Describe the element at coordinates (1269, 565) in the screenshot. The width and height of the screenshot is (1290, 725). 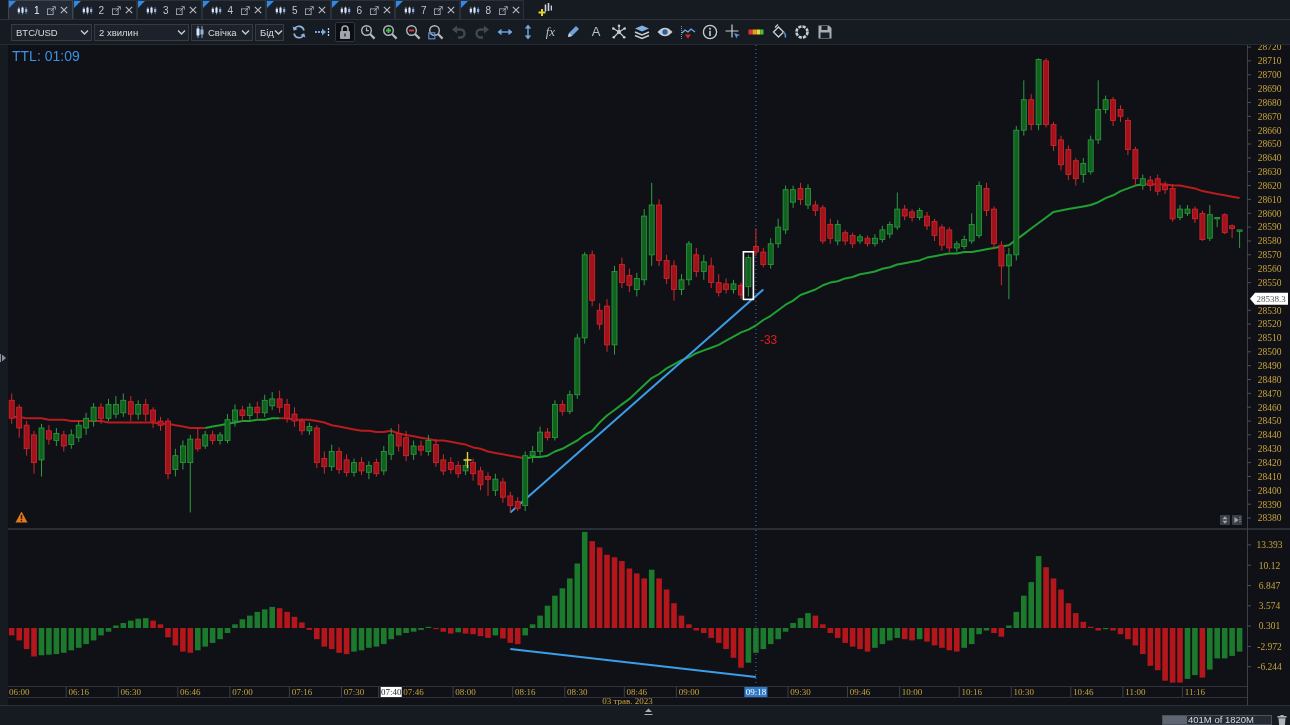
I see `indicator-axis-label: 10.12` at that location.